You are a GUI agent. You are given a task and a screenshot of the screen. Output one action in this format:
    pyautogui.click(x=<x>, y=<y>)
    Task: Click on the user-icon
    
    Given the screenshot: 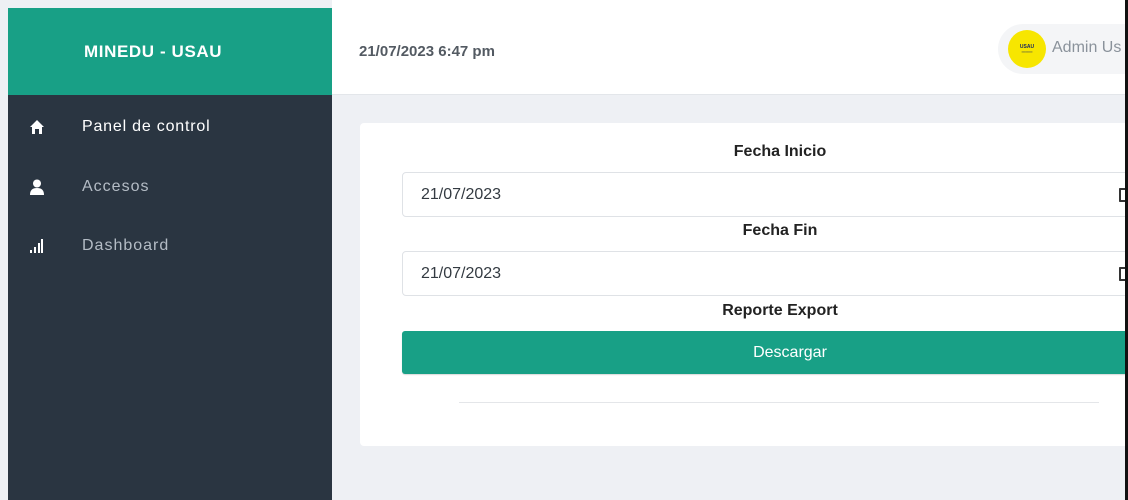 What is the action you would take?
    pyautogui.click(x=37, y=187)
    